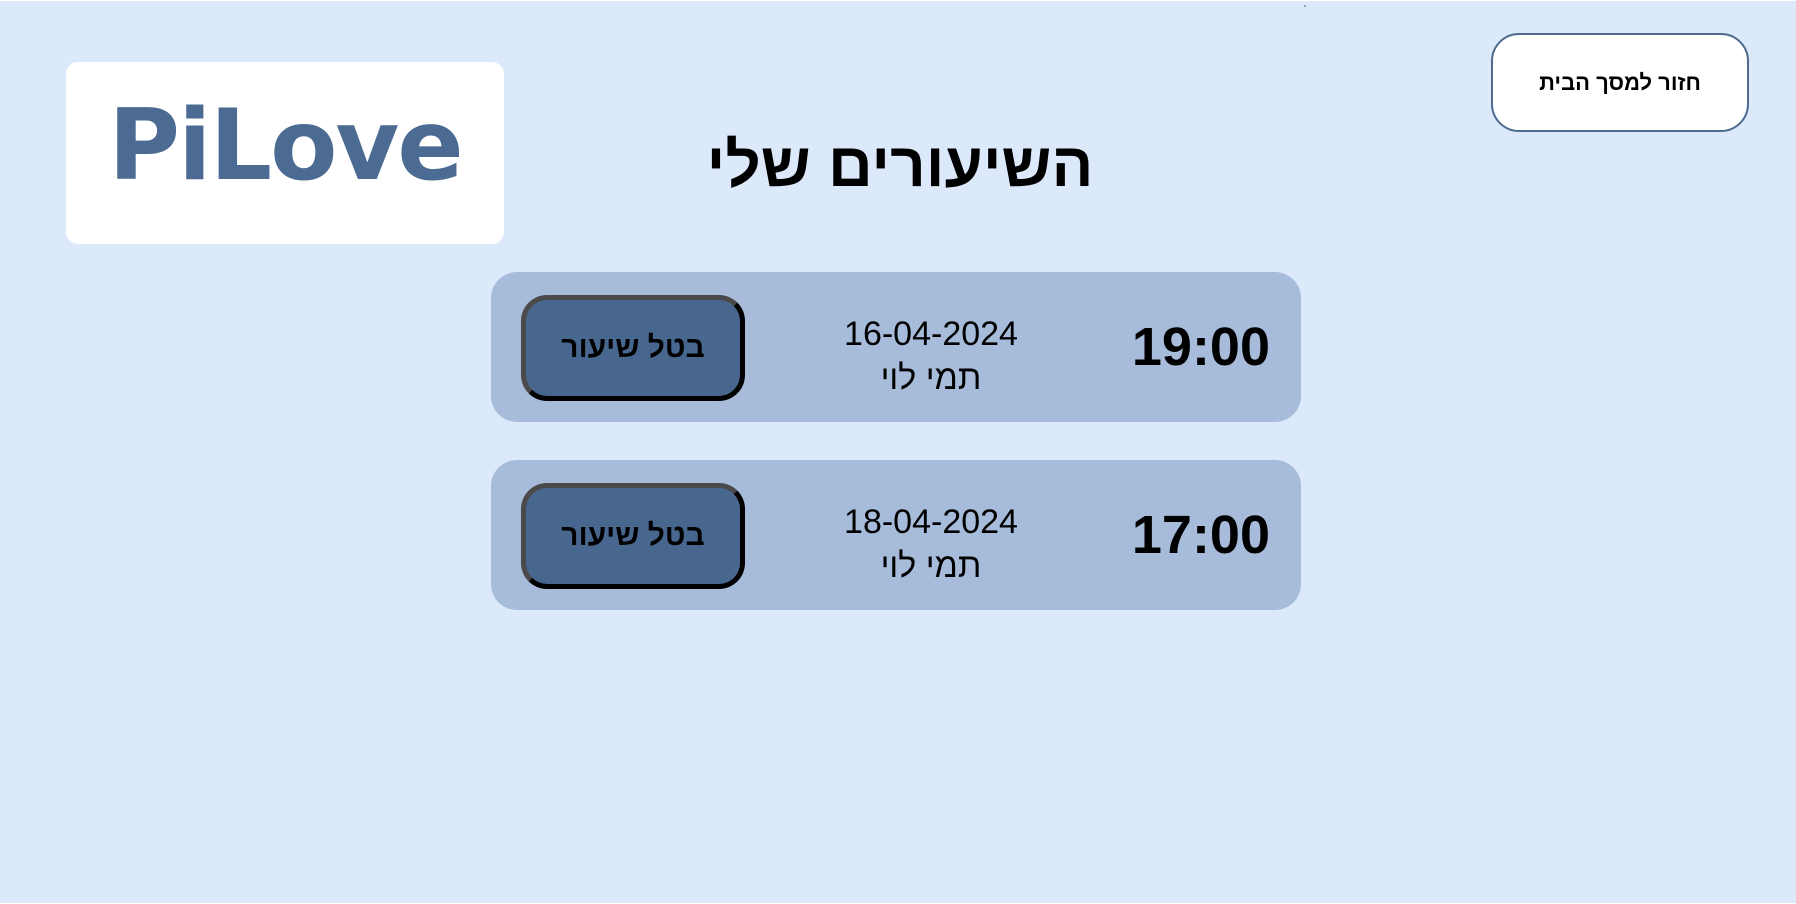 Image resolution: width=1796 pixels, height=904 pixels. I want to click on lesson-date: 18-04-2024, so click(931, 522).